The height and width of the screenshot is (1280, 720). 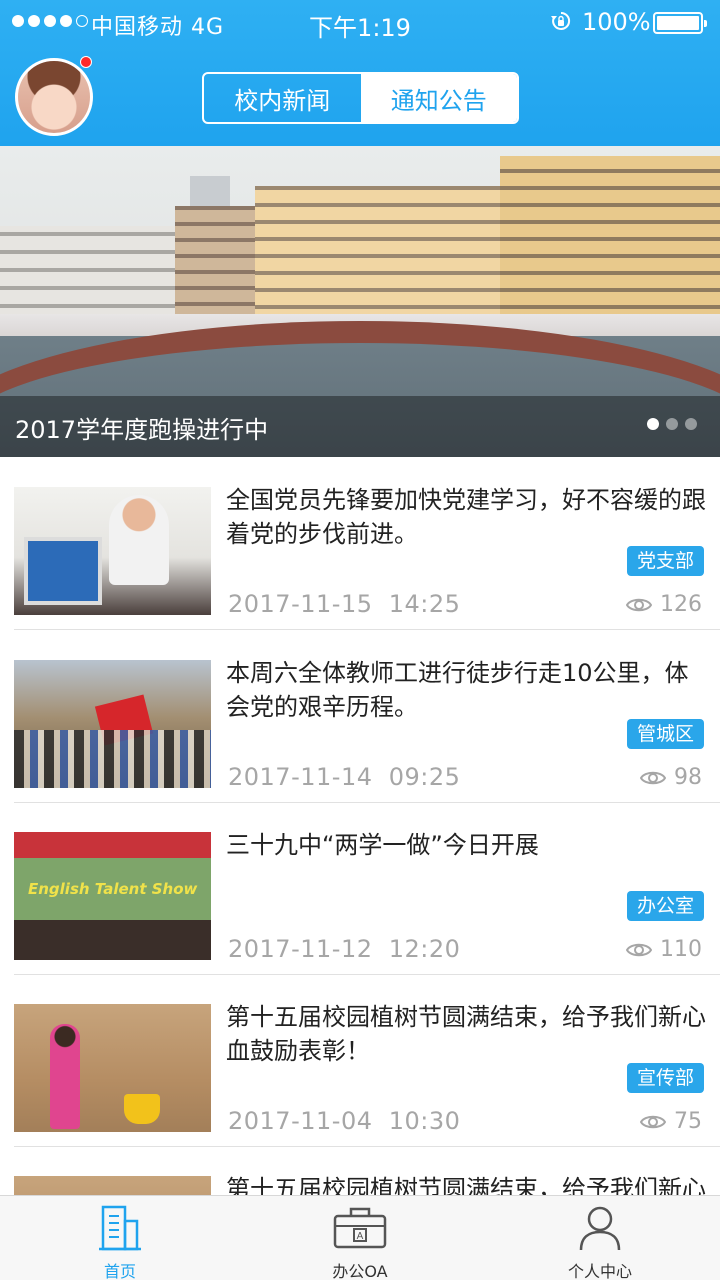 I want to click on status-bar: 中国移动 4G 下午1:19 100%, so click(x=360, y=23).